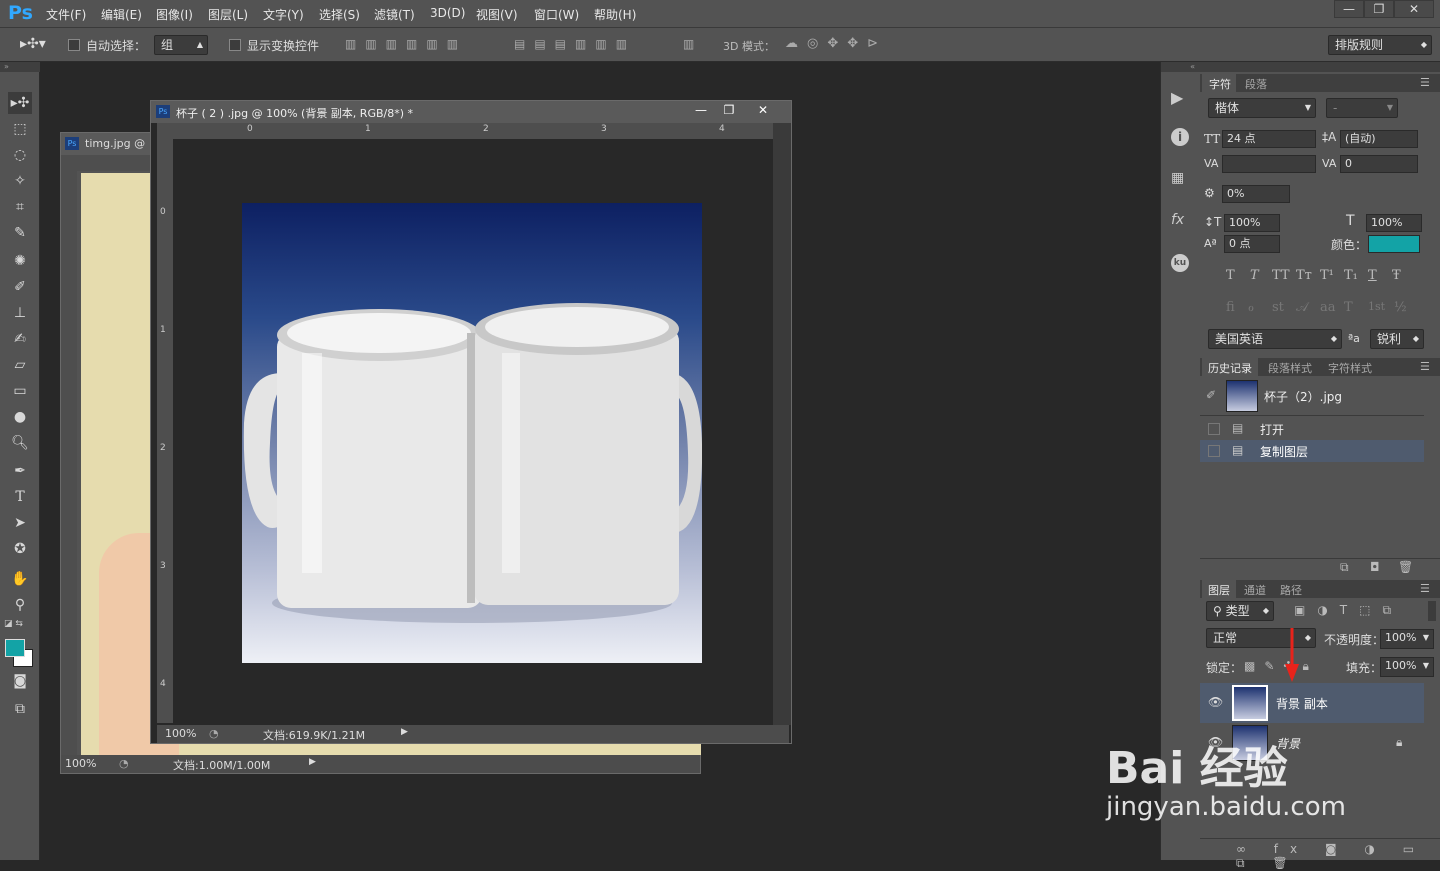 The width and height of the screenshot is (1440, 871). What do you see at coordinates (1344, 567) in the screenshot?
I see `new-document-icon: ⧉` at bounding box center [1344, 567].